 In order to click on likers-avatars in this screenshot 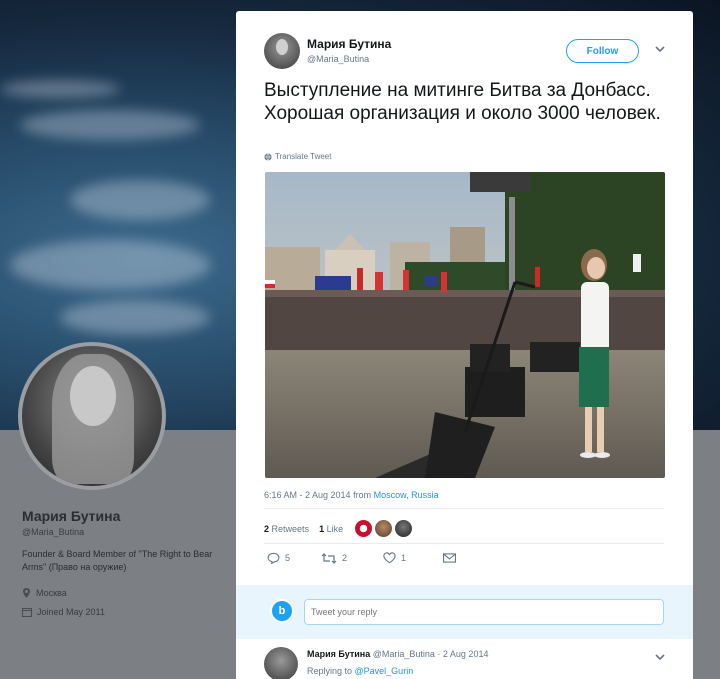, I will do `click(384, 528)`.